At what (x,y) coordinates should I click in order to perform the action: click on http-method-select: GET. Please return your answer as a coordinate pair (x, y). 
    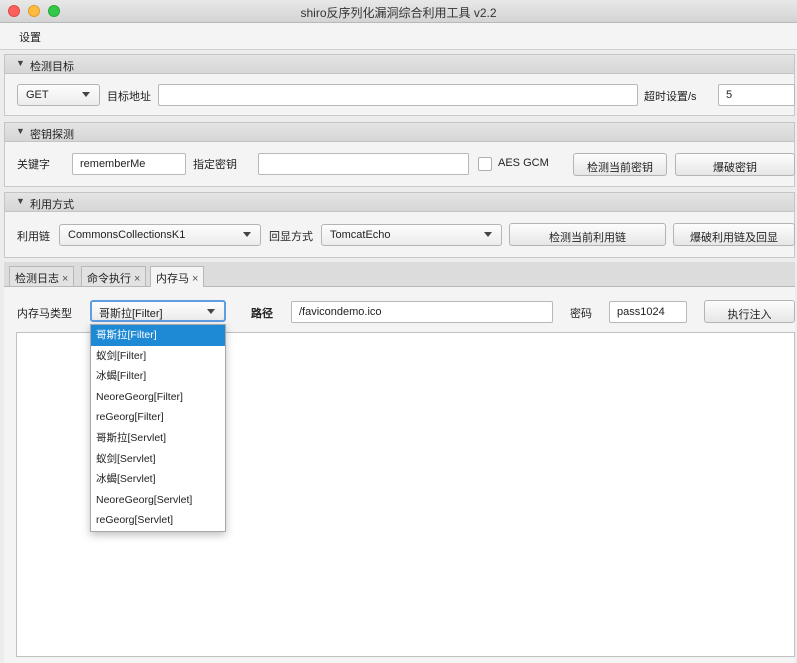
    Looking at the image, I should click on (58, 95).